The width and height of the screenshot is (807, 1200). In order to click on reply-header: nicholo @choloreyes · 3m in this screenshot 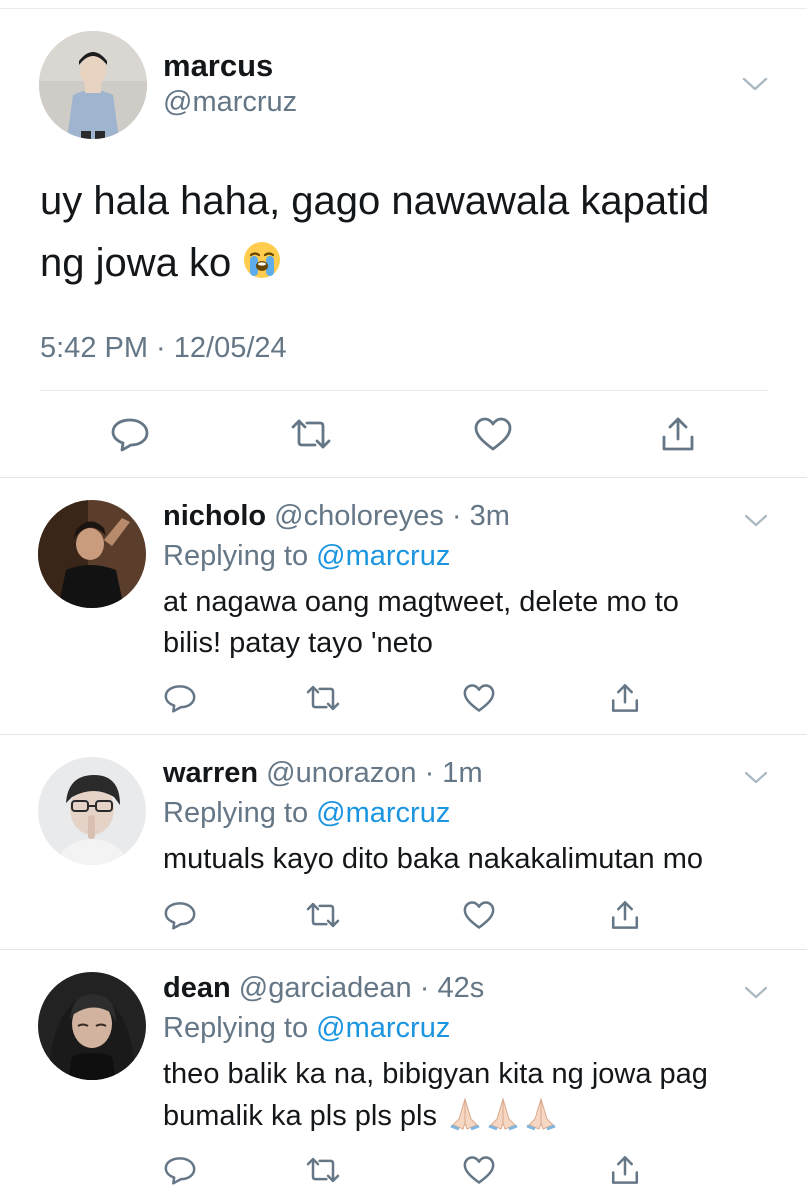, I will do `click(336, 516)`.